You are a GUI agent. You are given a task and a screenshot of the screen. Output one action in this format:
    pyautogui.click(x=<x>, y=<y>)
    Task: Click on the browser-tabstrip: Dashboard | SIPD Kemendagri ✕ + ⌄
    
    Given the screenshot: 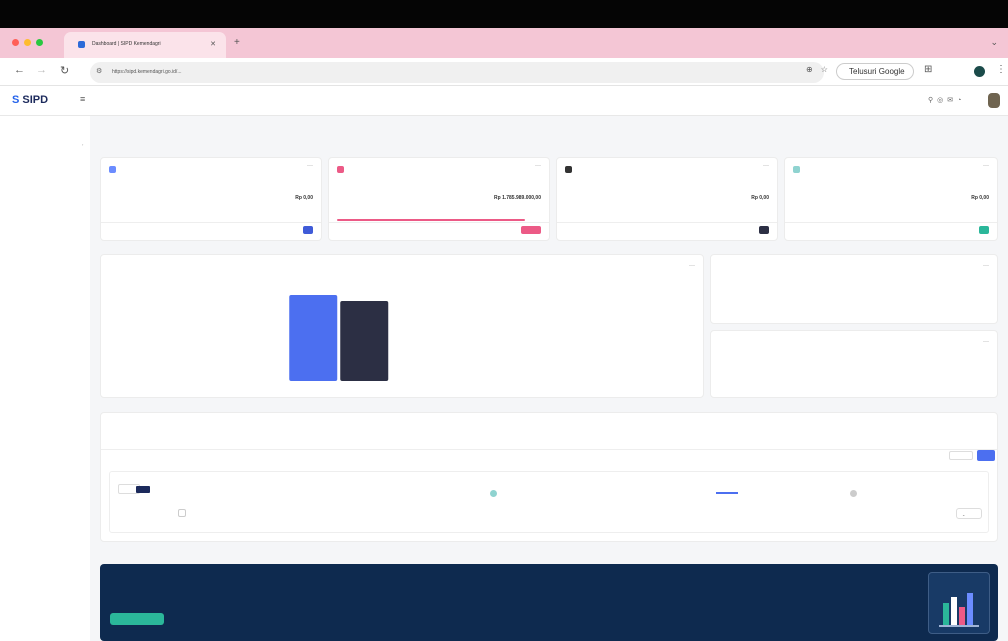 What is the action you would take?
    pyautogui.click(x=504, y=43)
    